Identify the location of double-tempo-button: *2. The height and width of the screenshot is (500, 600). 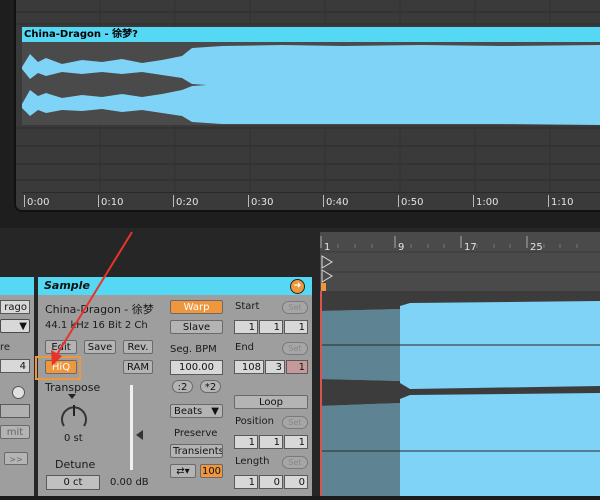
(210, 386).